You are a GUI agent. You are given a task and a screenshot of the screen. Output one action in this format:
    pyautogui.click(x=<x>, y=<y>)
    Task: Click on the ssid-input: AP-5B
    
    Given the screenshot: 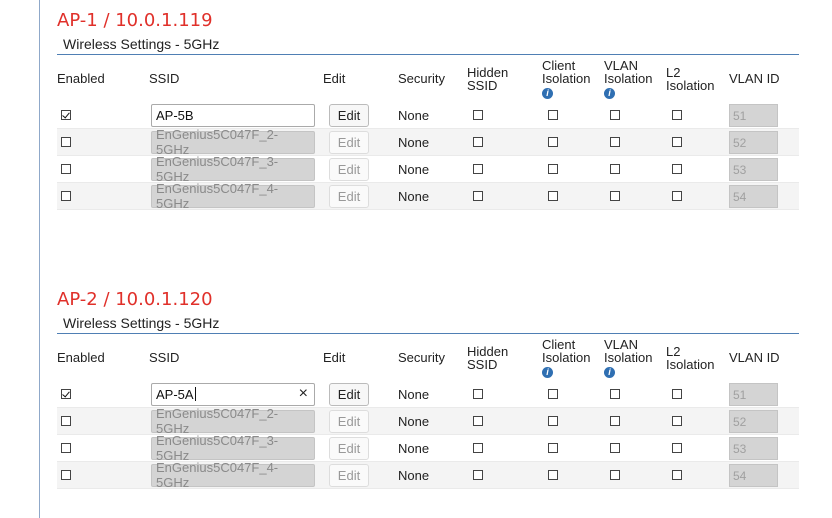 What is the action you would take?
    pyautogui.click(x=233, y=115)
    